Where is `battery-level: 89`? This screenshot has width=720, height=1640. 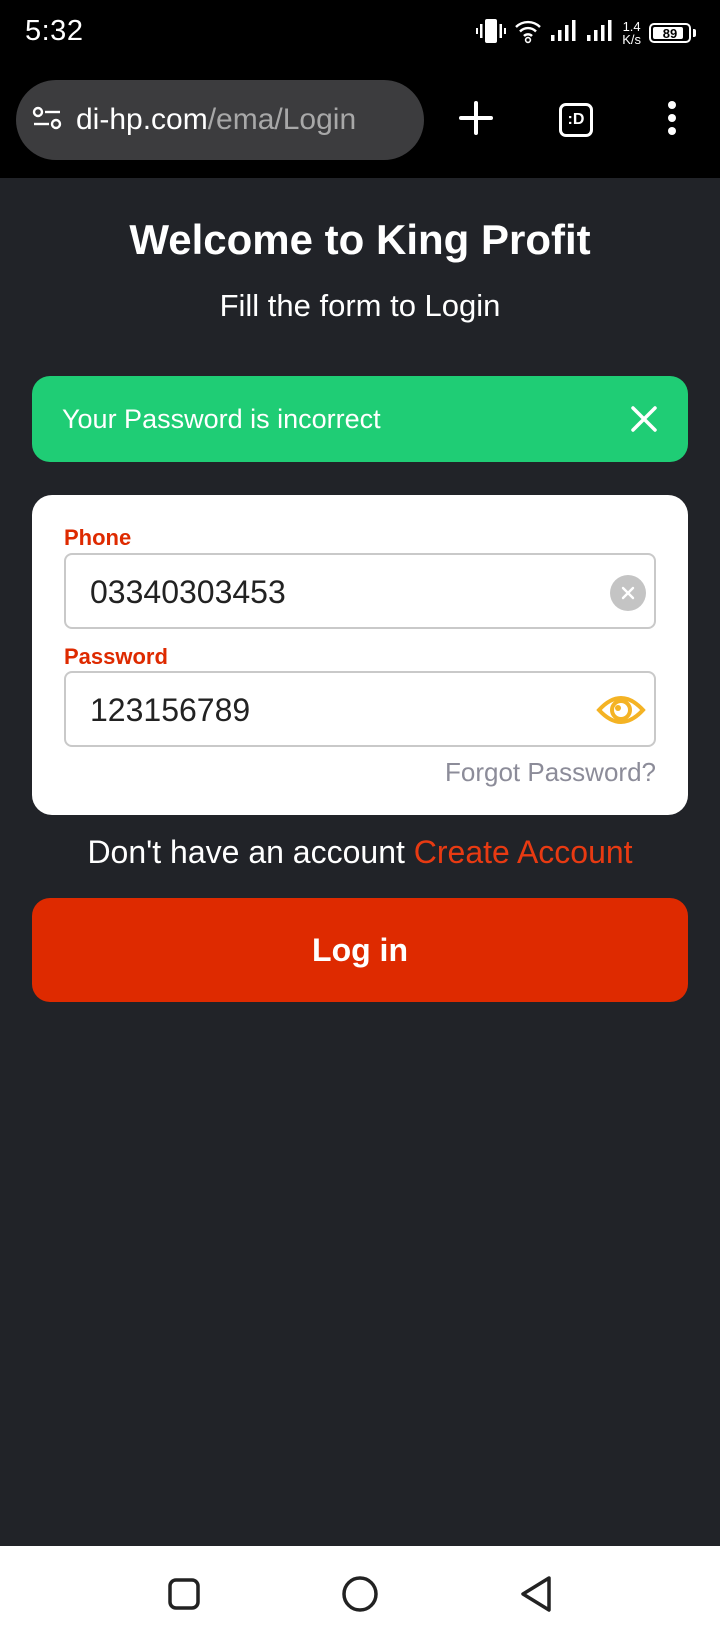 battery-level: 89 is located at coordinates (670, 33).